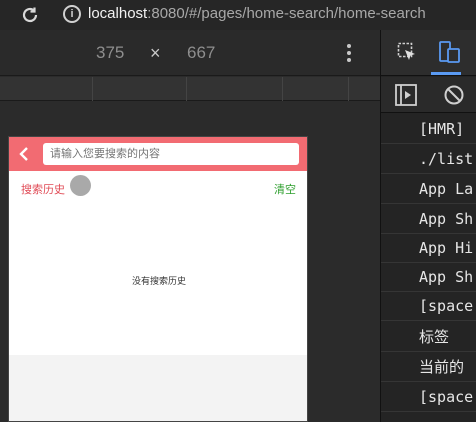 The image size is (476, 422). Describe the element at coordinates (428, 129) in the screenshot. I see `console-message: [HMR]` at that location.